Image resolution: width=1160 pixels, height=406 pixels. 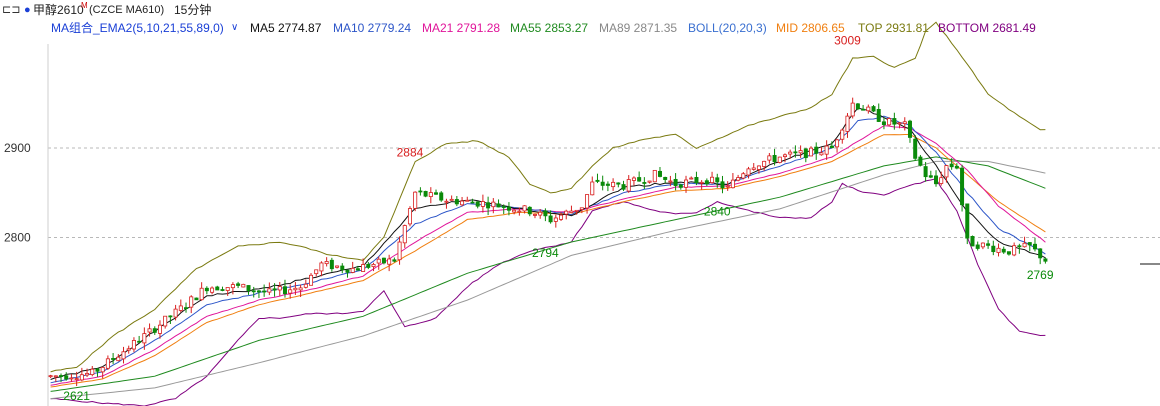 What do you see at coordinates (137, 28) in the screenshot?
I see `indicator-group-dropdown: MA组合_EMA2(5,10,21,55,89,0)` at bounding box center [137, 28].